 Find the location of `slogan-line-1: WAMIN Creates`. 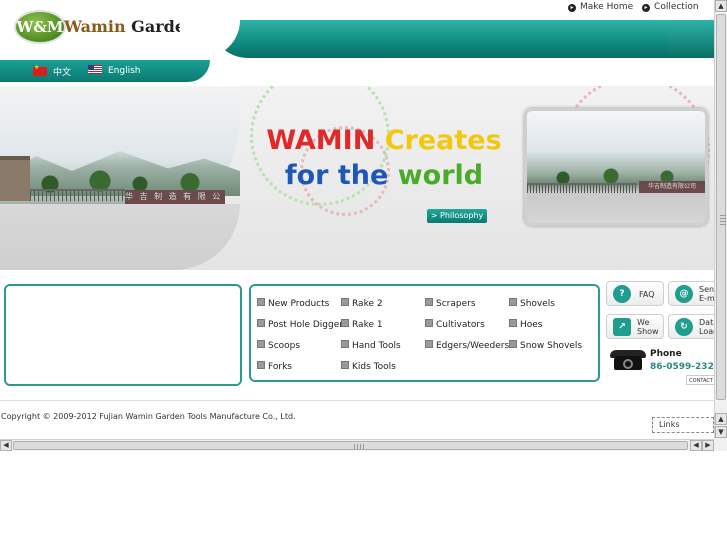

slogan-line-1: WAMIN Creates is located at coordinates (384, 141).